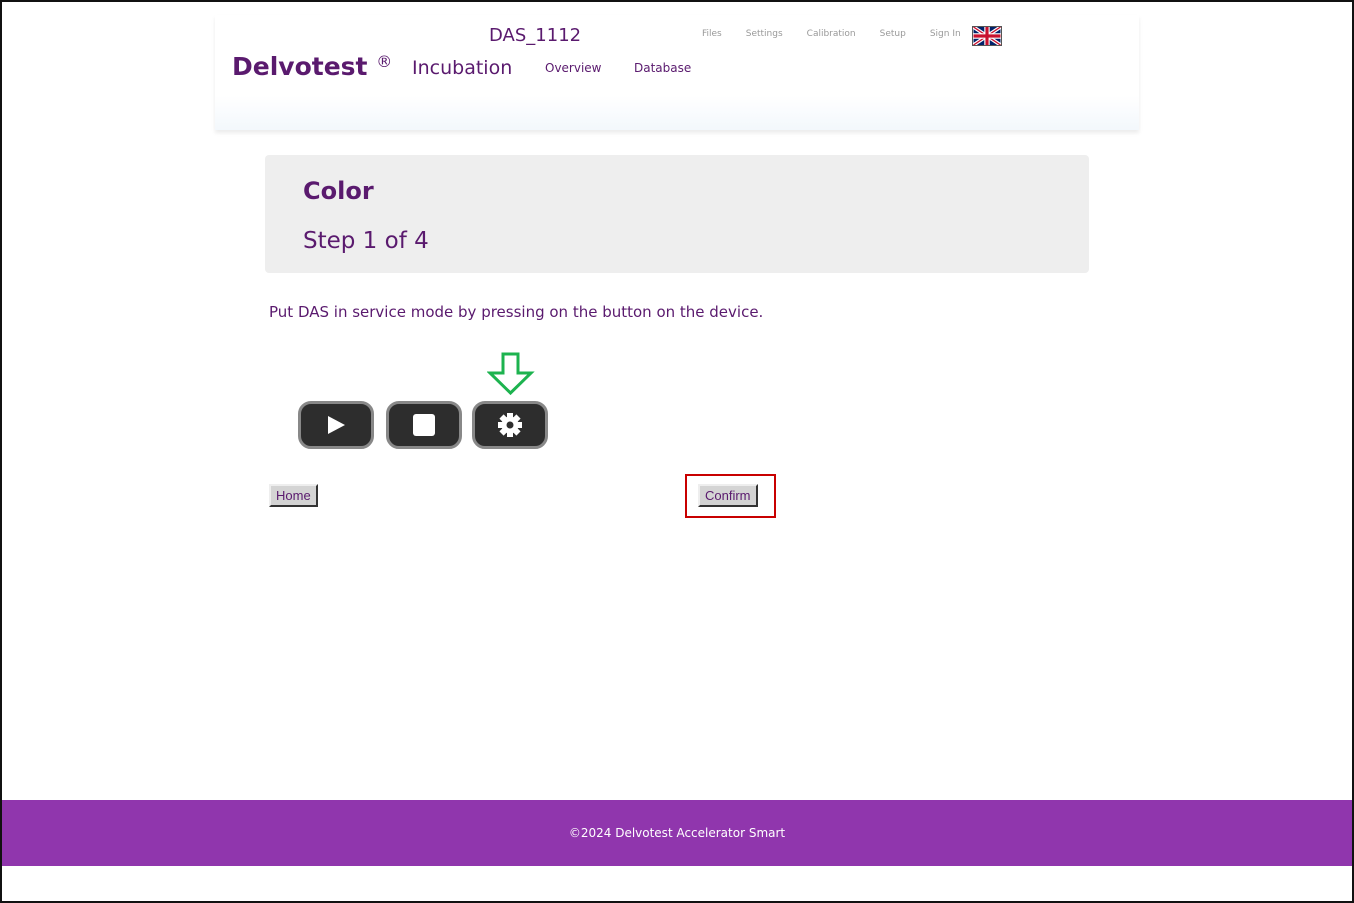 The image size is (1354, 903). I want to click on link-settings: Settings, so click(764, 34).